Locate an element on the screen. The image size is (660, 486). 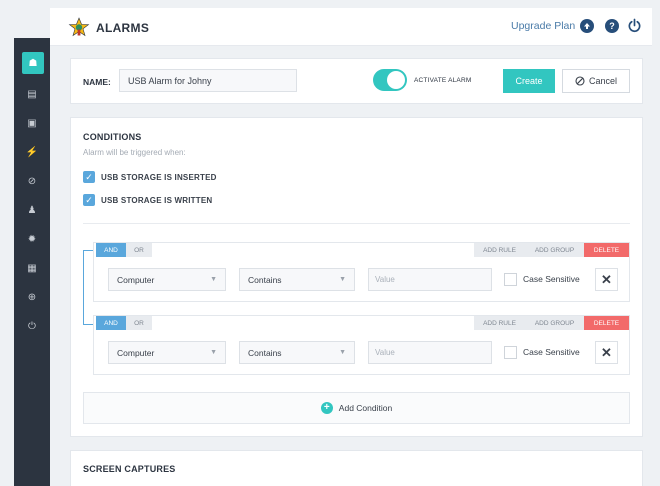
sidebar-item-alarms: ☗ is located at coordinates (33, 63).